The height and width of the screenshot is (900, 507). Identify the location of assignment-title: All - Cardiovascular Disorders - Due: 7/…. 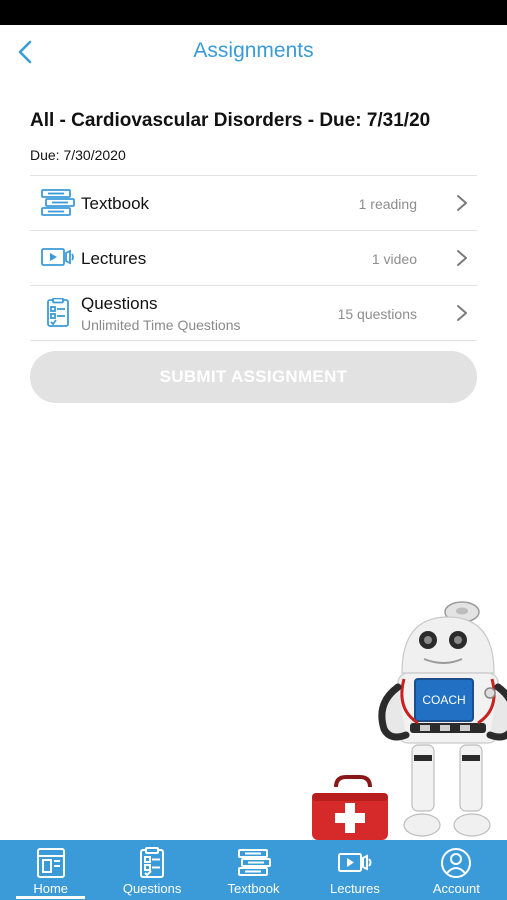
(230, 120).